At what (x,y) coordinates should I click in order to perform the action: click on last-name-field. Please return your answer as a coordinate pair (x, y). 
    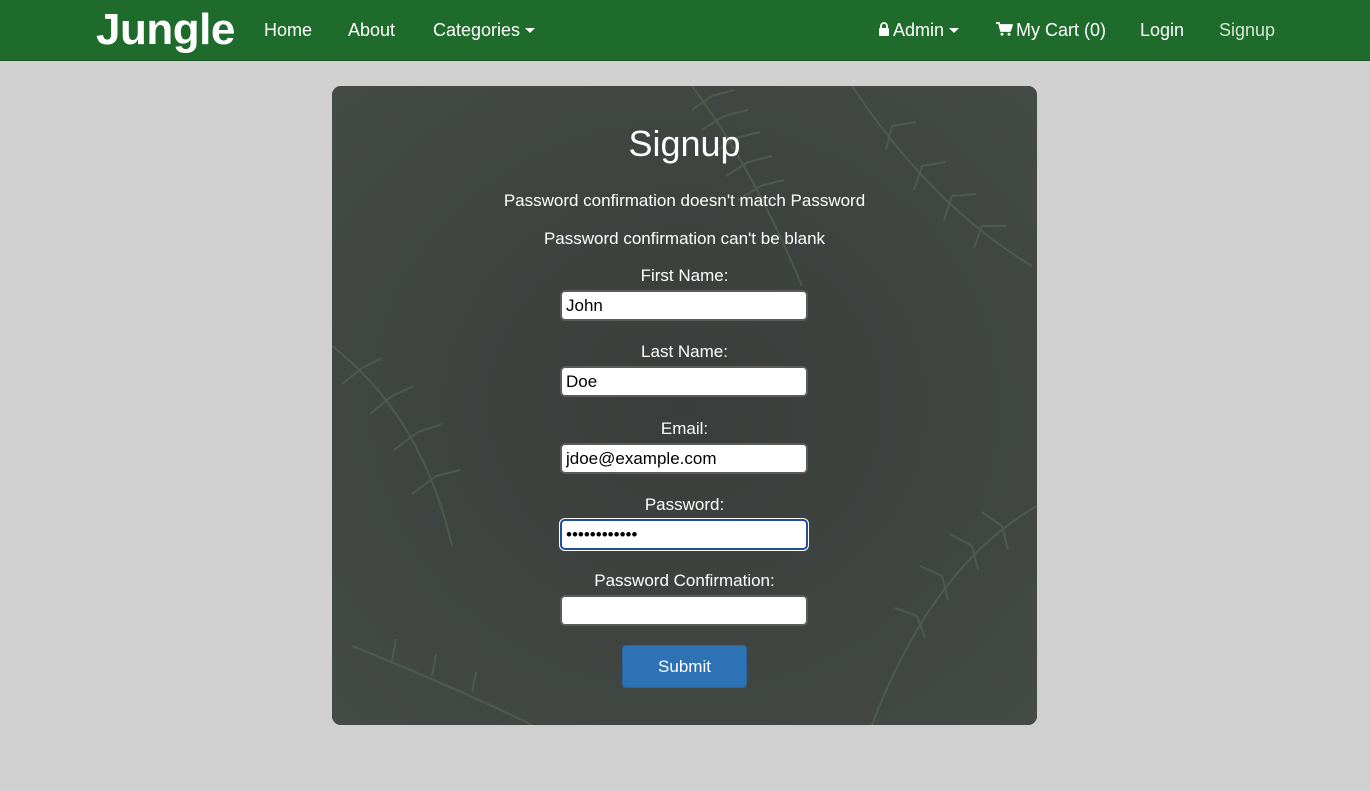
    Looking at the image, I should click on (684, 381).